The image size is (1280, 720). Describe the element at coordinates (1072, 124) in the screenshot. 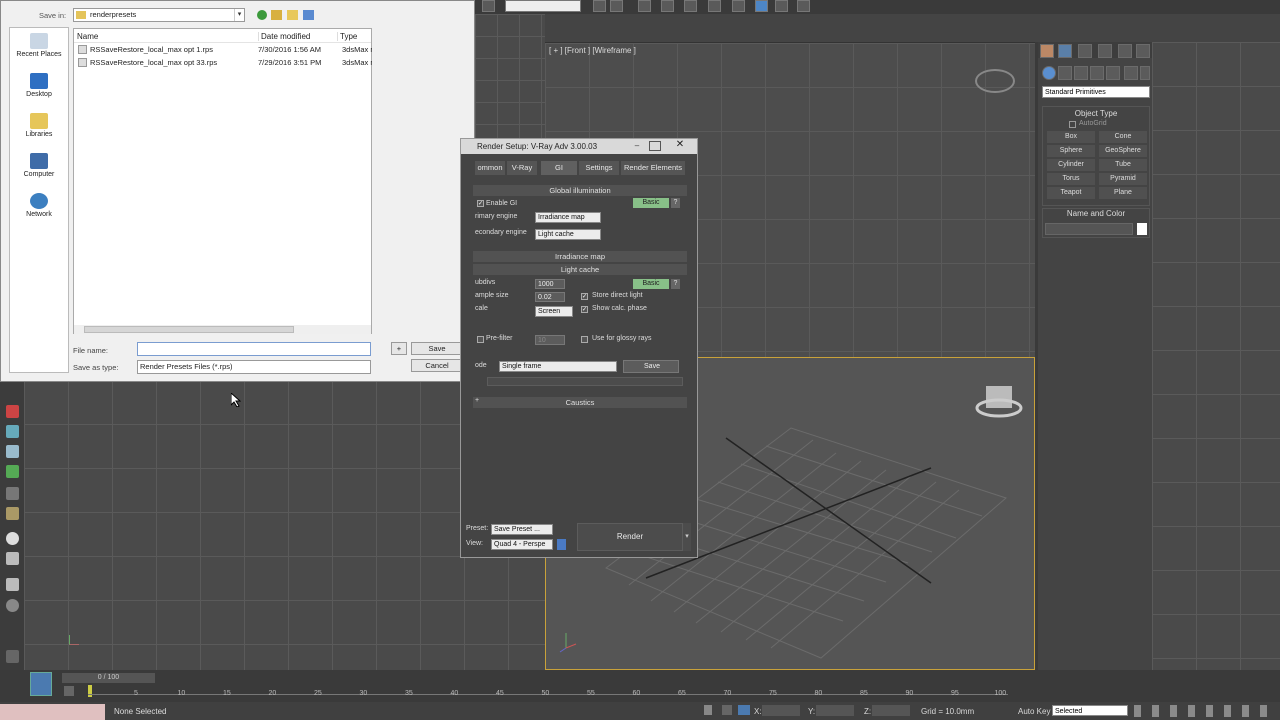

I see `autogrid-checkbox` at that location.